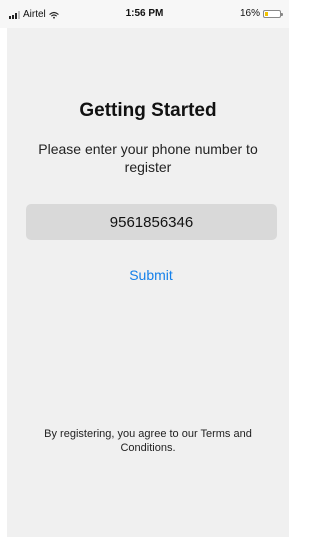 Image resolution: width=320 pixels, height=537 pixels. I want to click on submit-button: Submit, so click(151, 275).